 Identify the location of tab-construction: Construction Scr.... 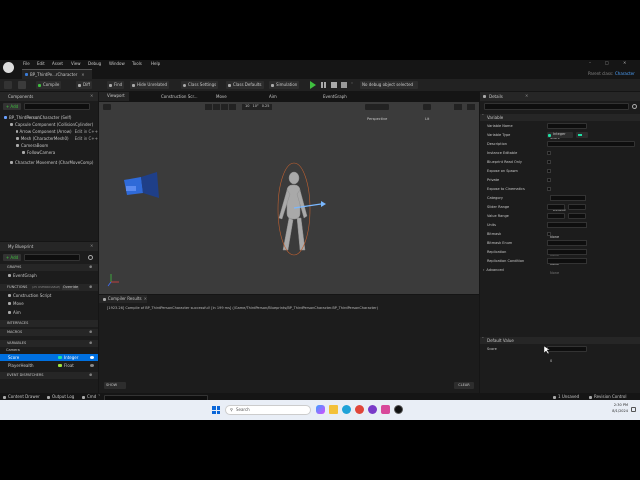
(179, 97).